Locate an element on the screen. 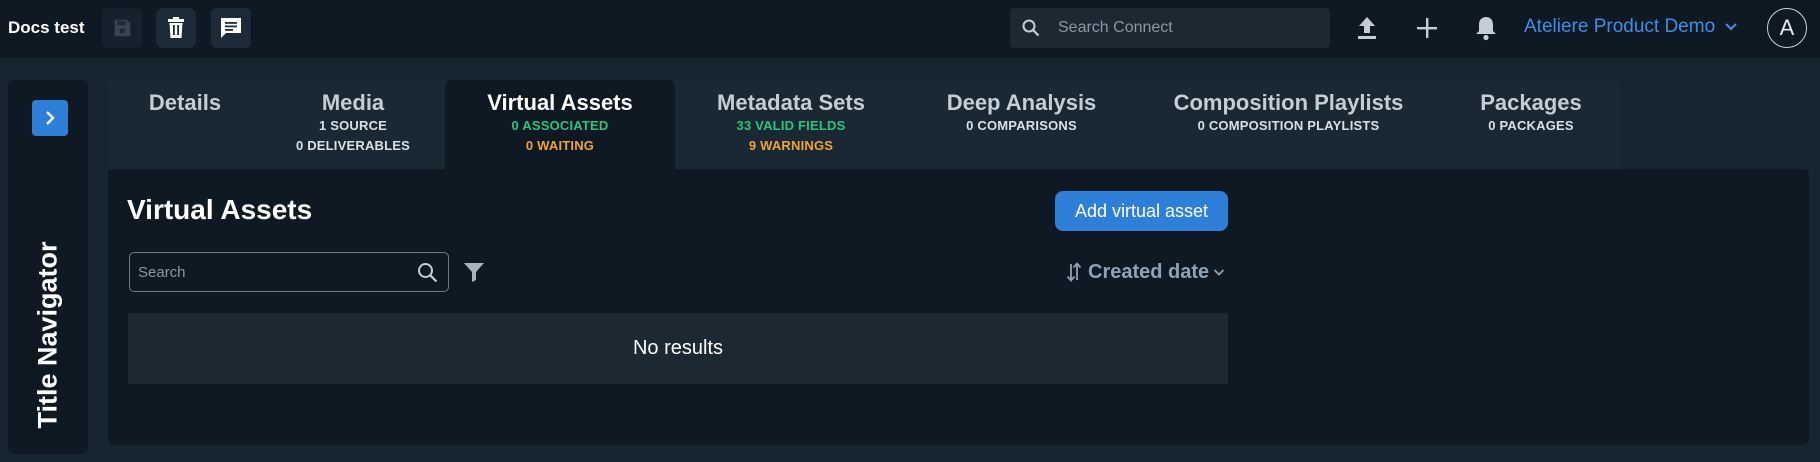  tab-count: 33 VALID FIELDS is located at coordinates (791, 125).